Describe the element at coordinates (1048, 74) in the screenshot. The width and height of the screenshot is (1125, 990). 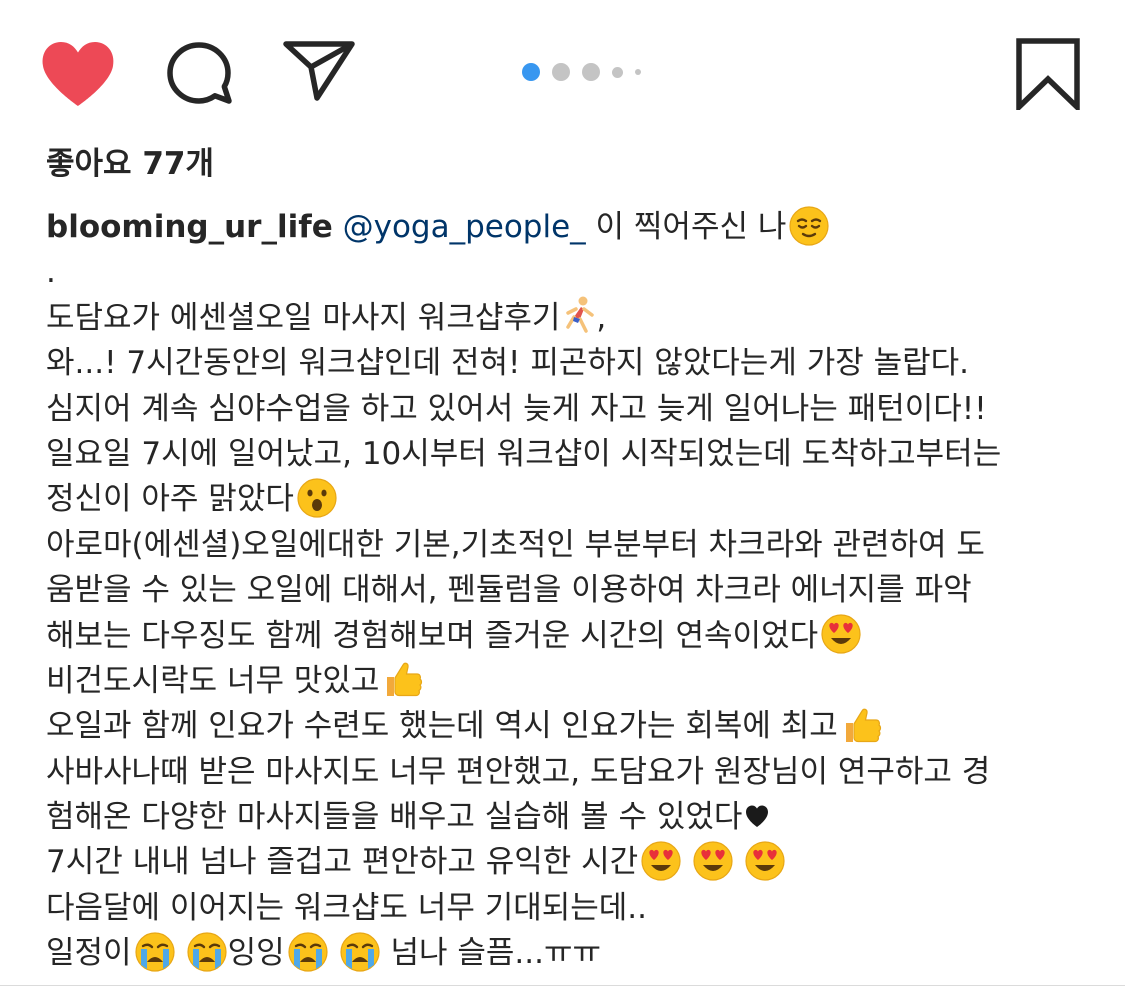
I see `bookmark-icon` at that location.